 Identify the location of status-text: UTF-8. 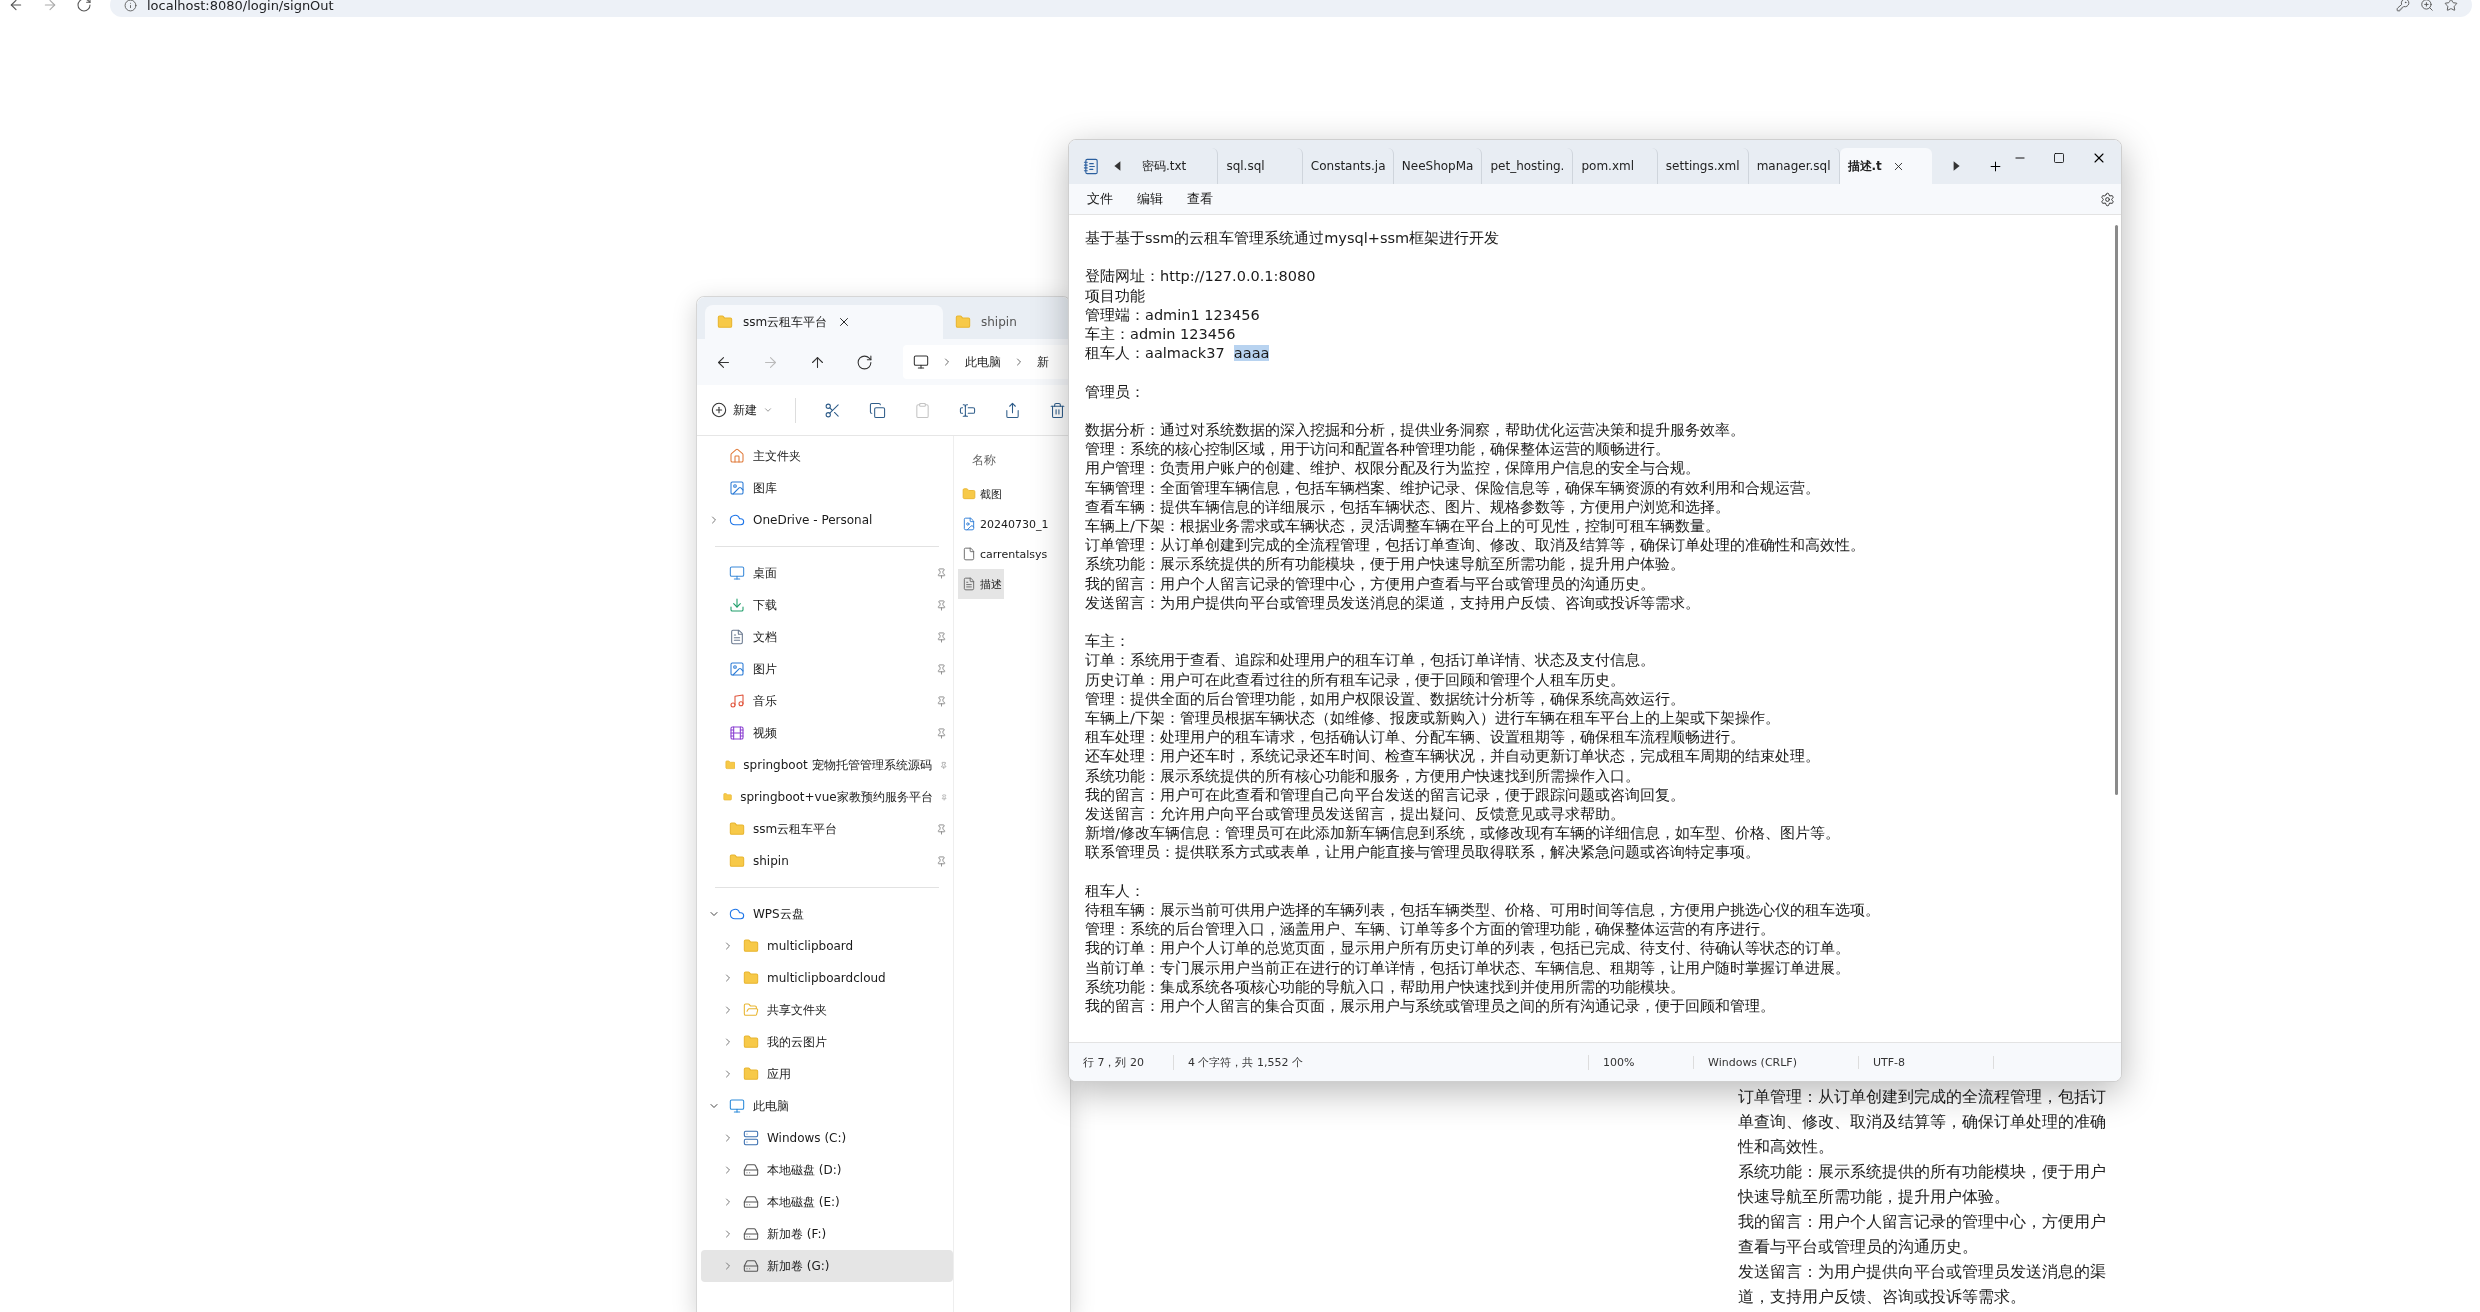
(1926, 1062).